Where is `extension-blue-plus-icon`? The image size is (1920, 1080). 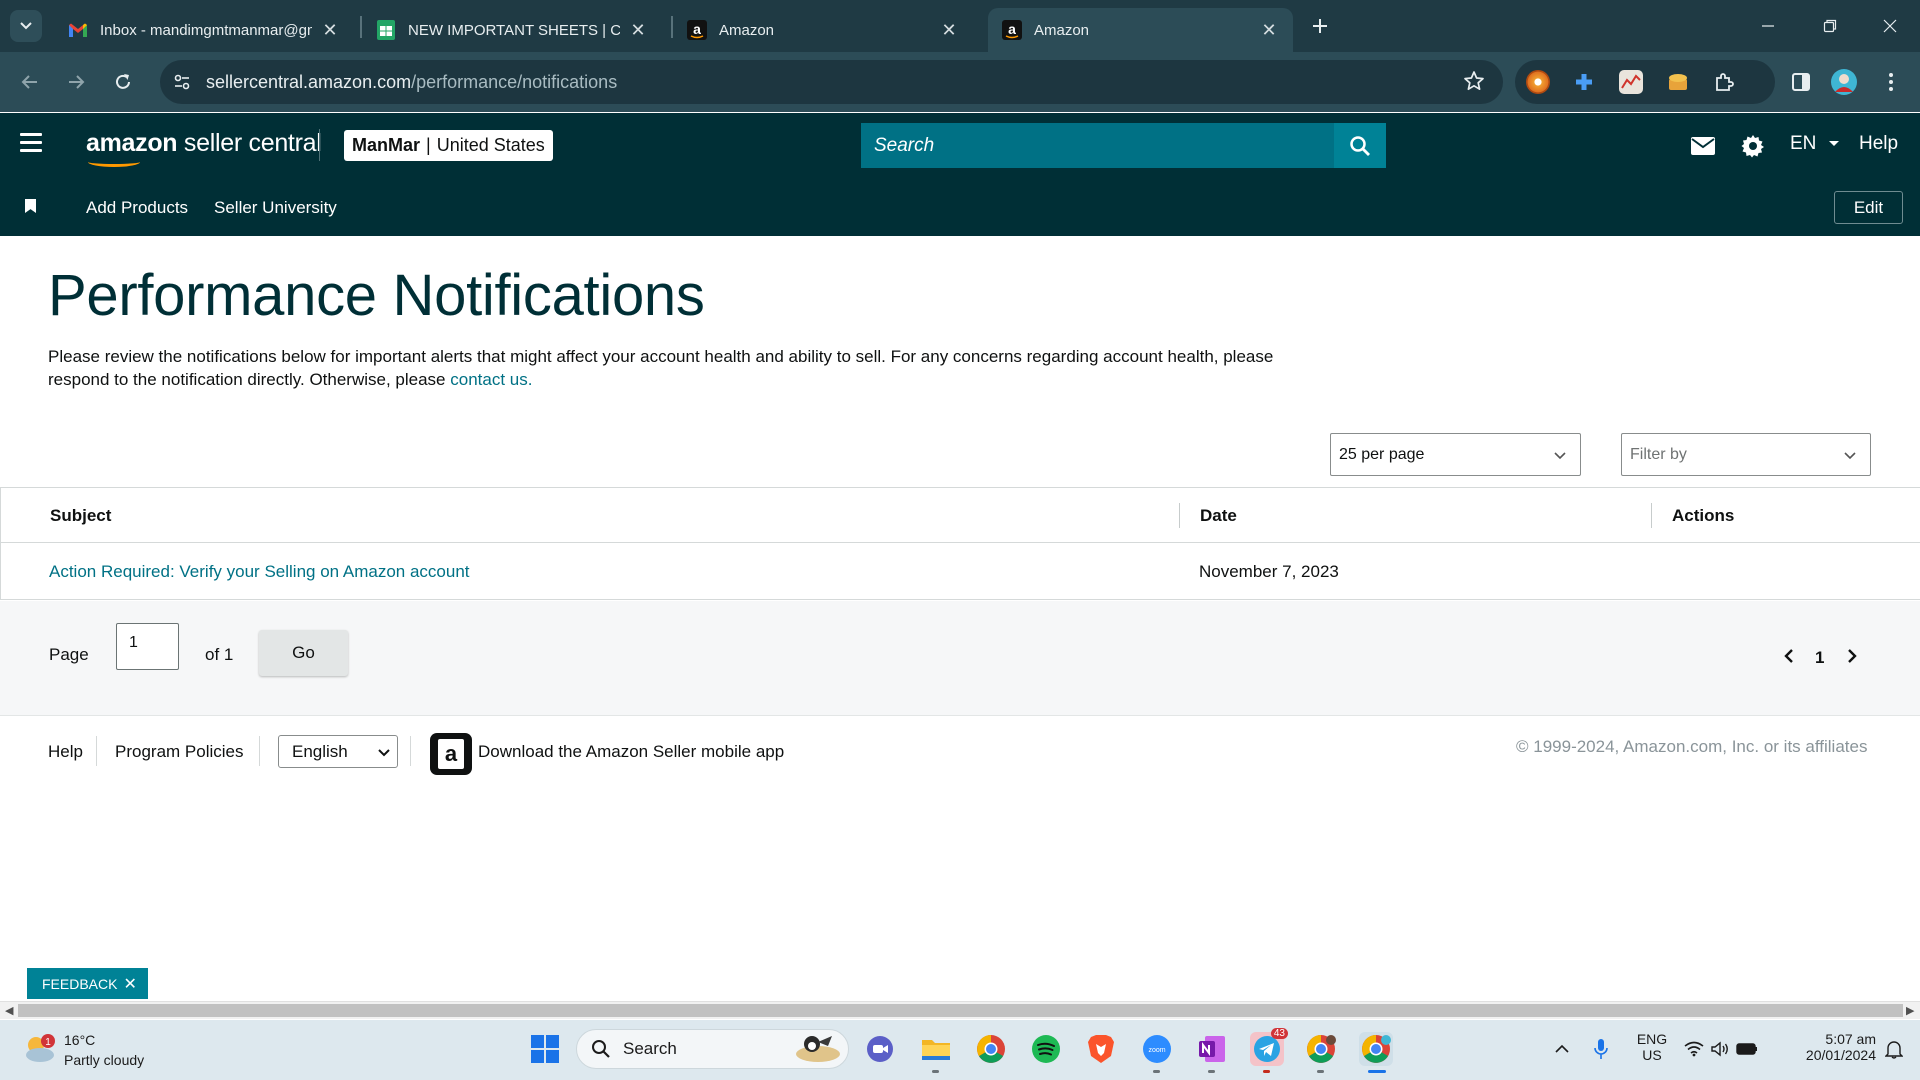 extension-blue-plus-icon is located at coordinates (1584, 82).